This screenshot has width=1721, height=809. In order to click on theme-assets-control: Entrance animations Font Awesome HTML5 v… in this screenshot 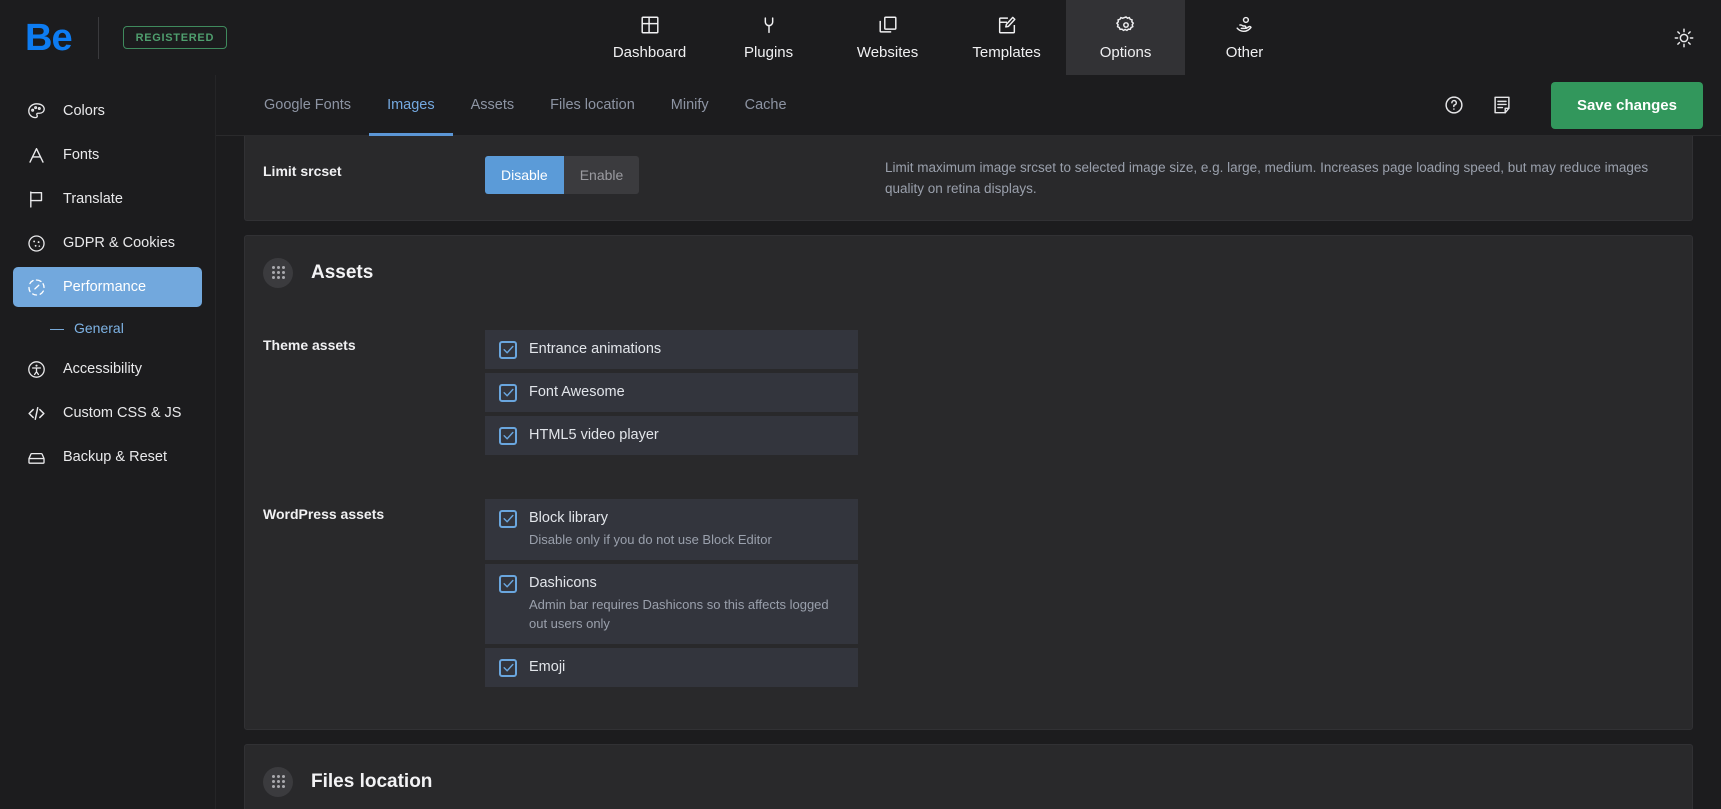, I will do `click(685, 394)`.